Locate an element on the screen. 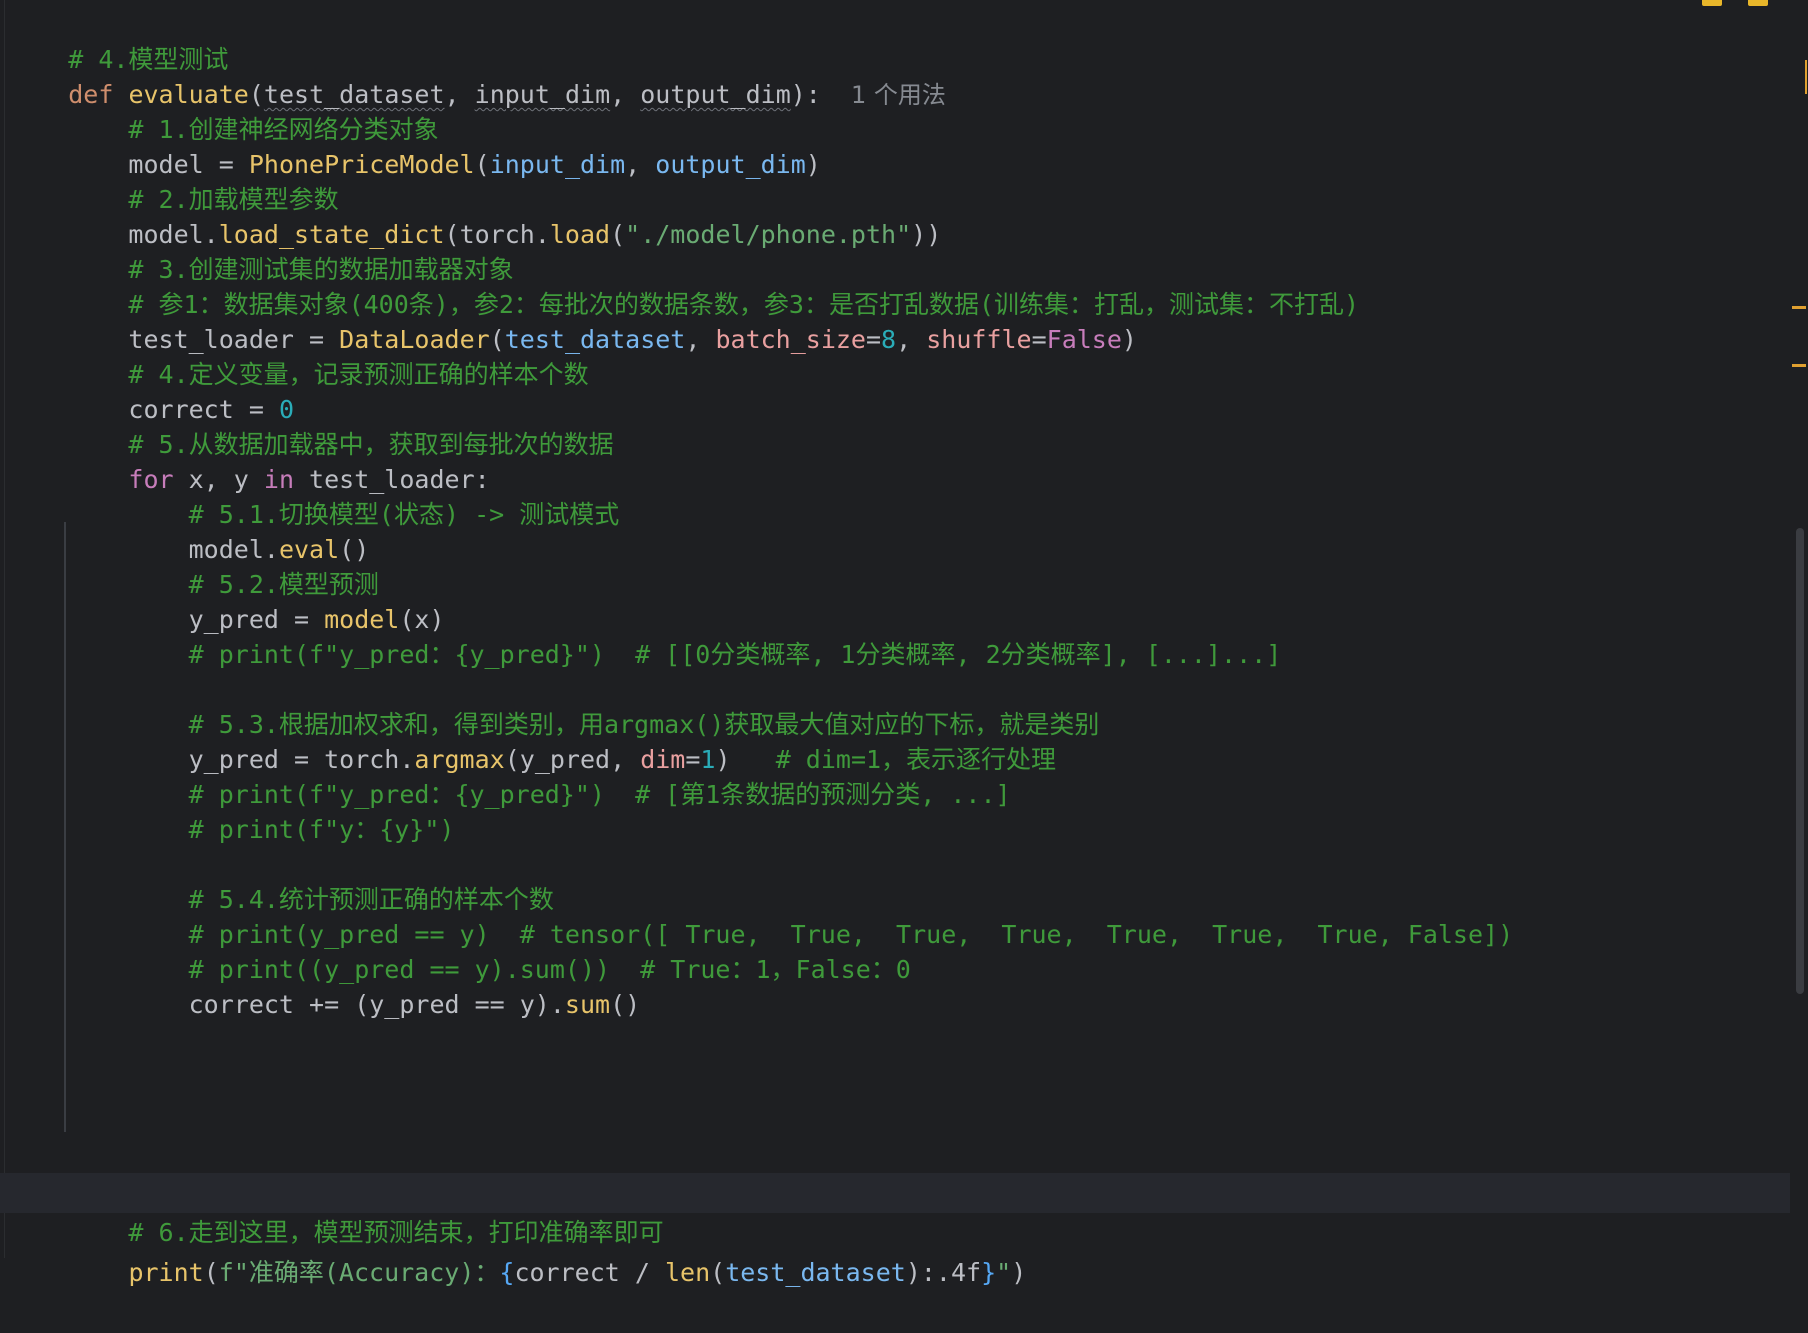 The width and height of the screenshot is (1808, 1333). code-line-14: # 5.1.切换模型(状态) -> 测试模式 is located at coordinates (314, 492).